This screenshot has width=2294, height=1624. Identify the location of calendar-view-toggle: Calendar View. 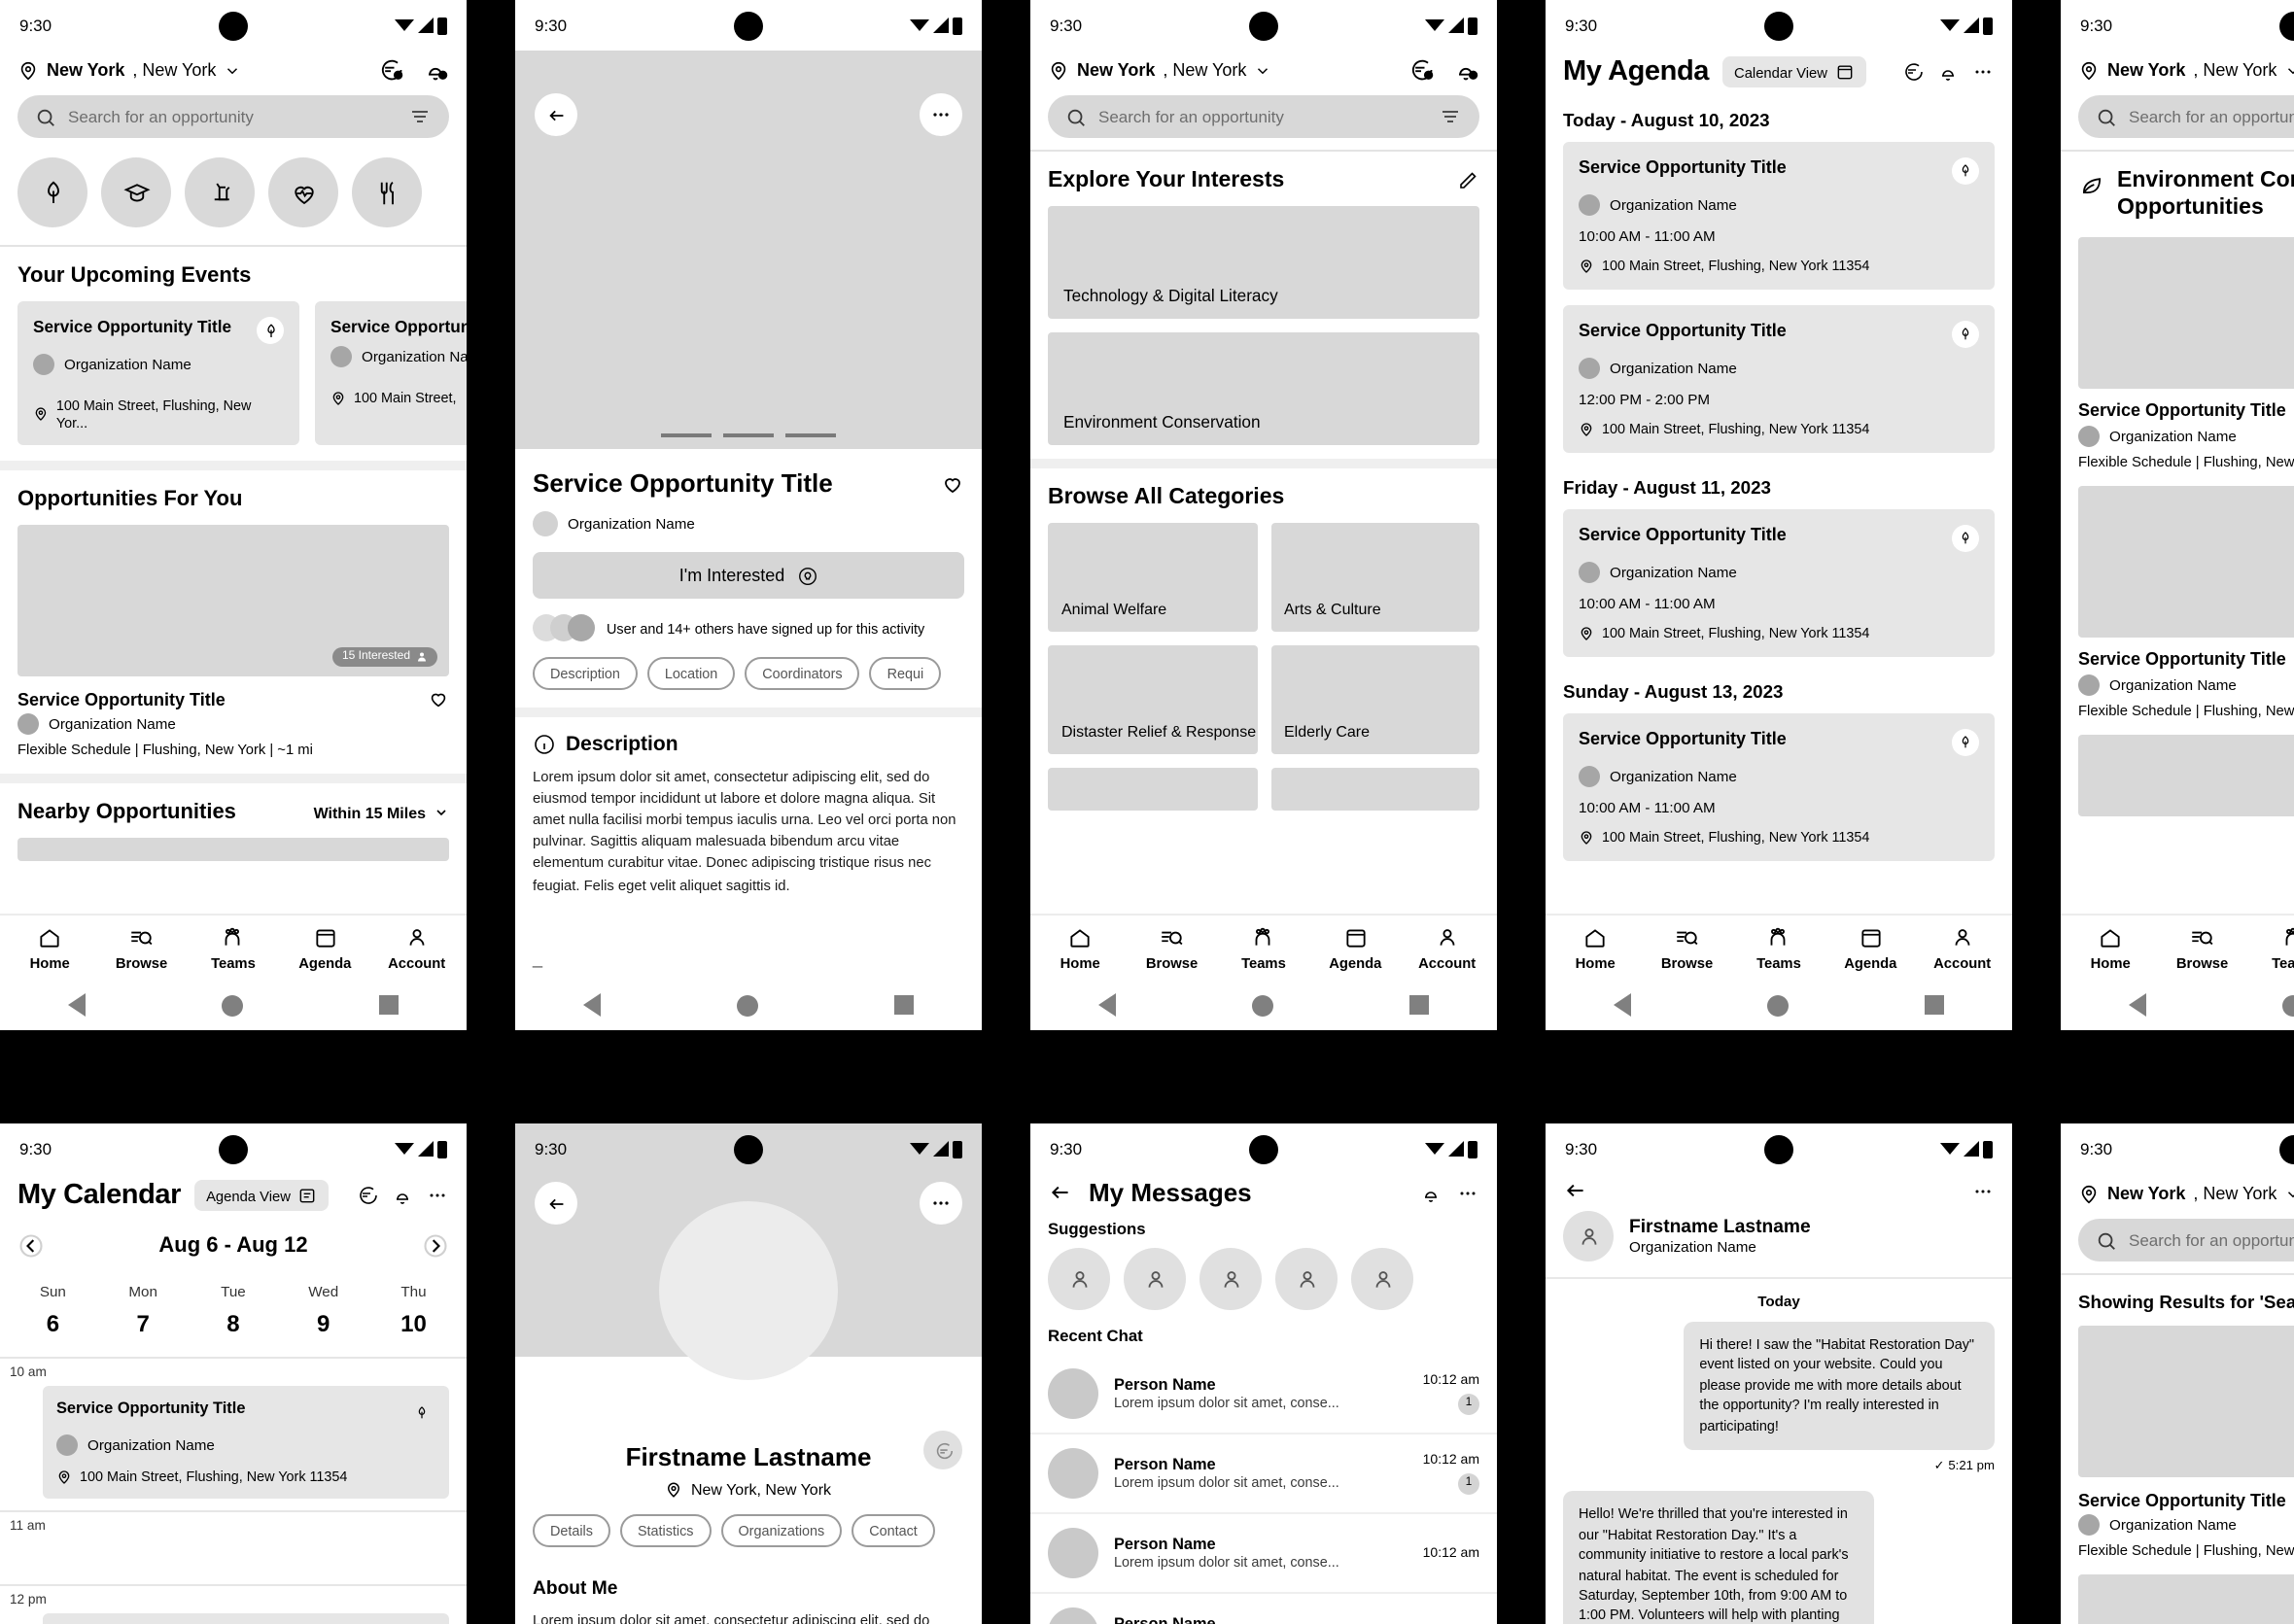
(1794, 71).